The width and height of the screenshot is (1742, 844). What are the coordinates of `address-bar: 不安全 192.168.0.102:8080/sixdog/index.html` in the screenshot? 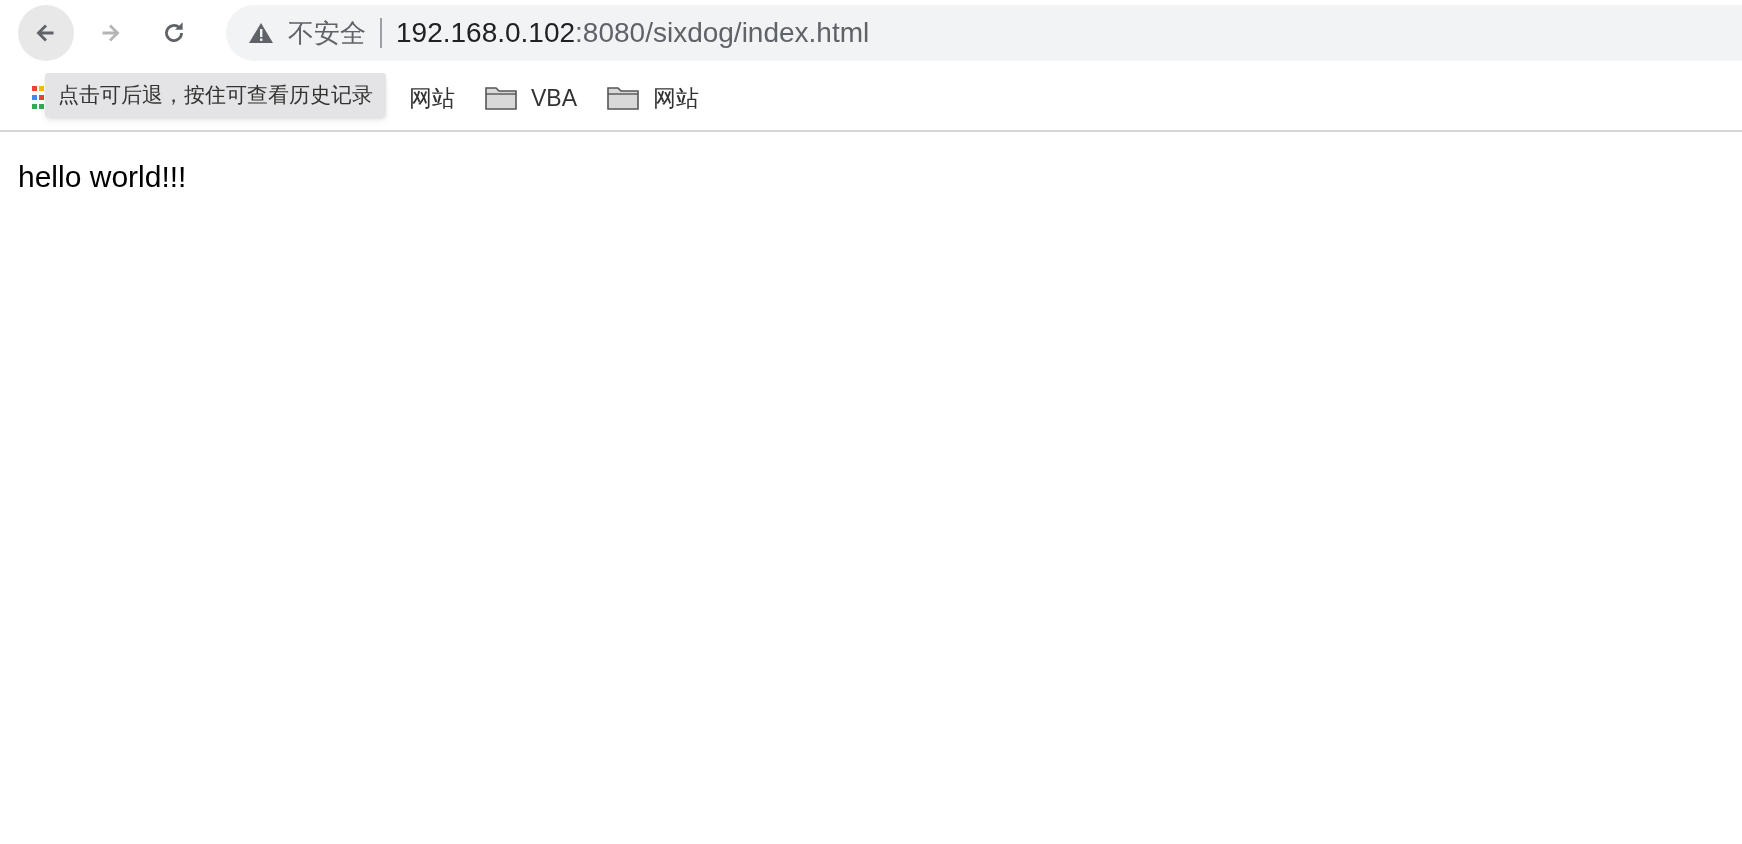 It's located at (984, 33).